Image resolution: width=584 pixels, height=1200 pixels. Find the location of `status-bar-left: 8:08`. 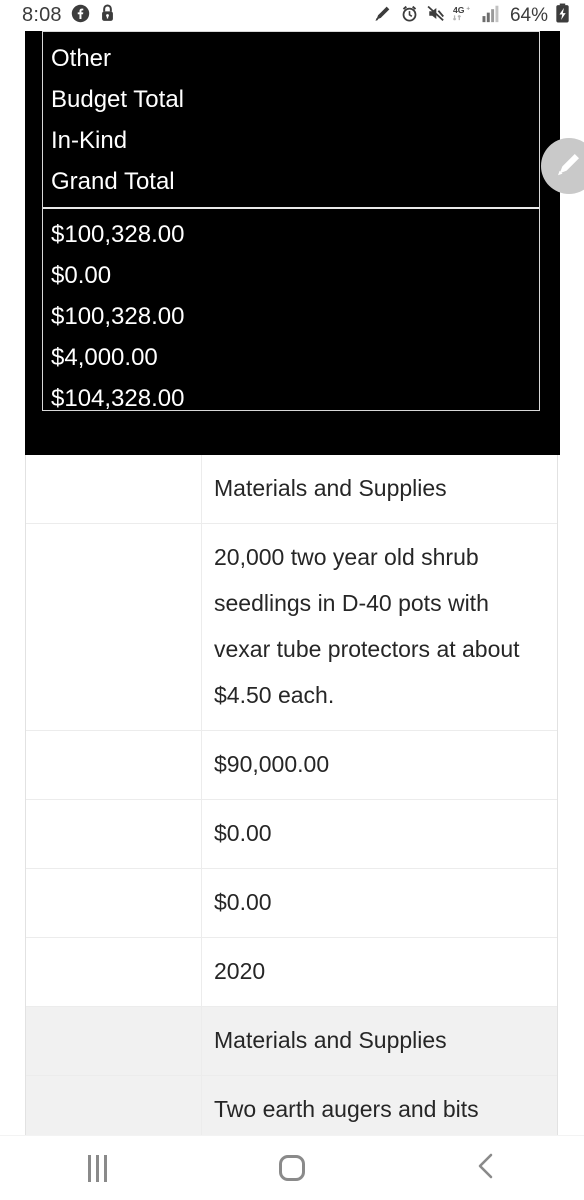

status-bar-left: 8:08 is located at coordinates (69, 15).